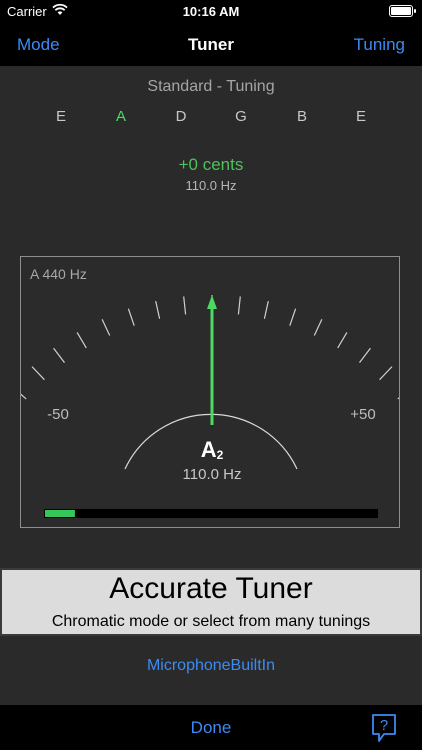  What do you see at coordinates (379, 45) in the screenshot?
I see `tuning-button: Tuning` at bounding box center [379, 45].